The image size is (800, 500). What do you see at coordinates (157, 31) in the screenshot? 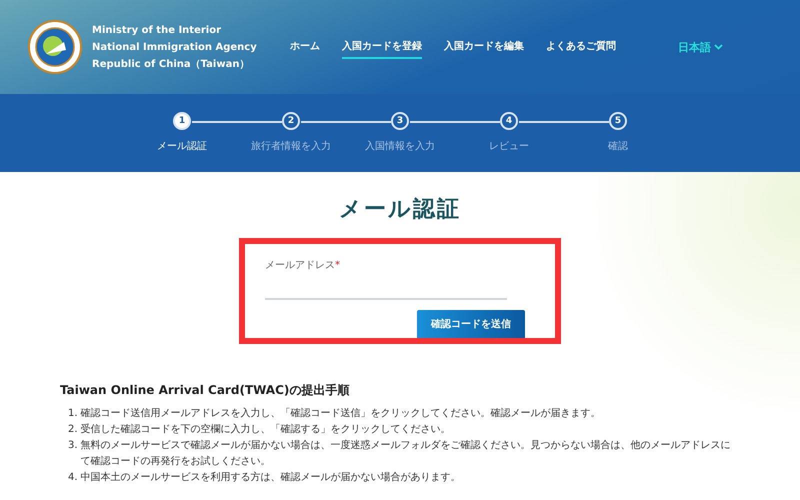
I see `agency-name: Ministry of the Interior` at bounding box center [157, 31].